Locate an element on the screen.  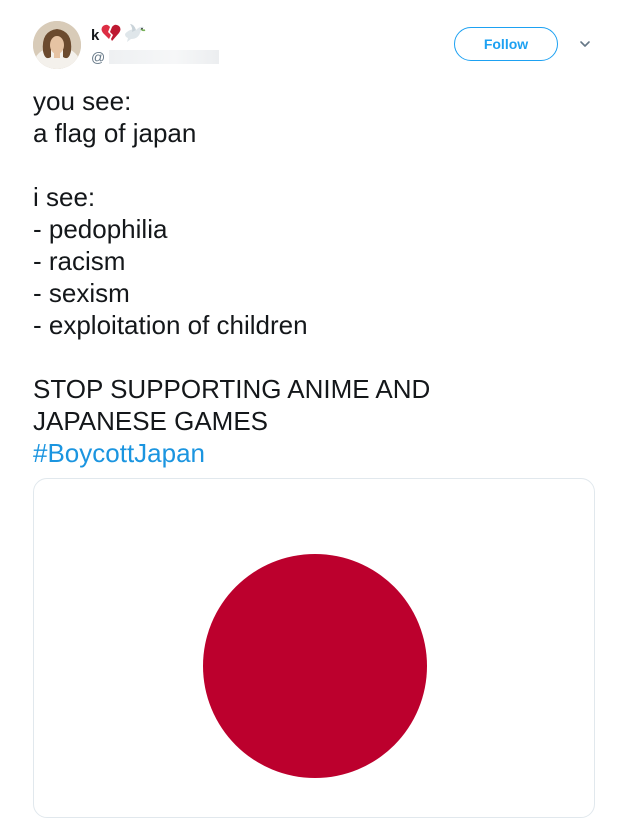
tweet-line: JAPANESE GAMES is located at coordinates (151, 421).